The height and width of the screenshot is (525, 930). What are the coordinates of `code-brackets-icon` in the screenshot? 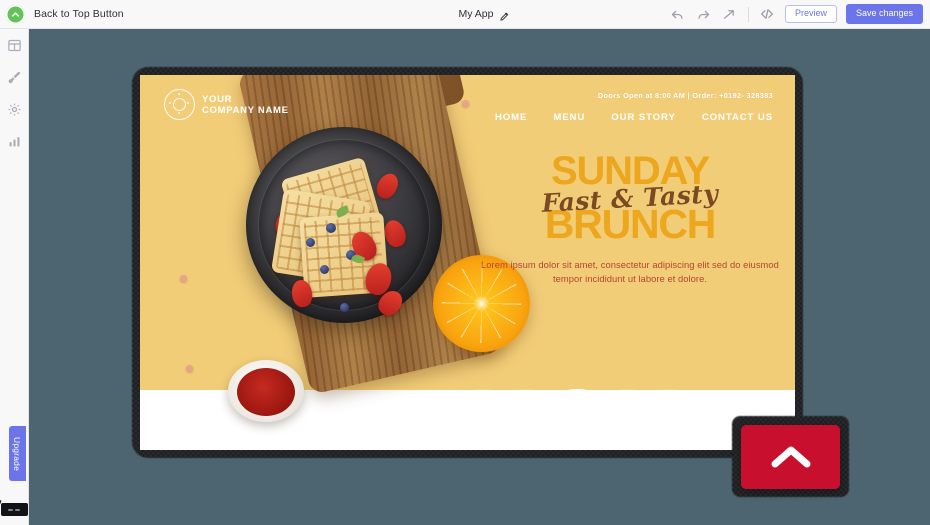 It's located at (767, 14).